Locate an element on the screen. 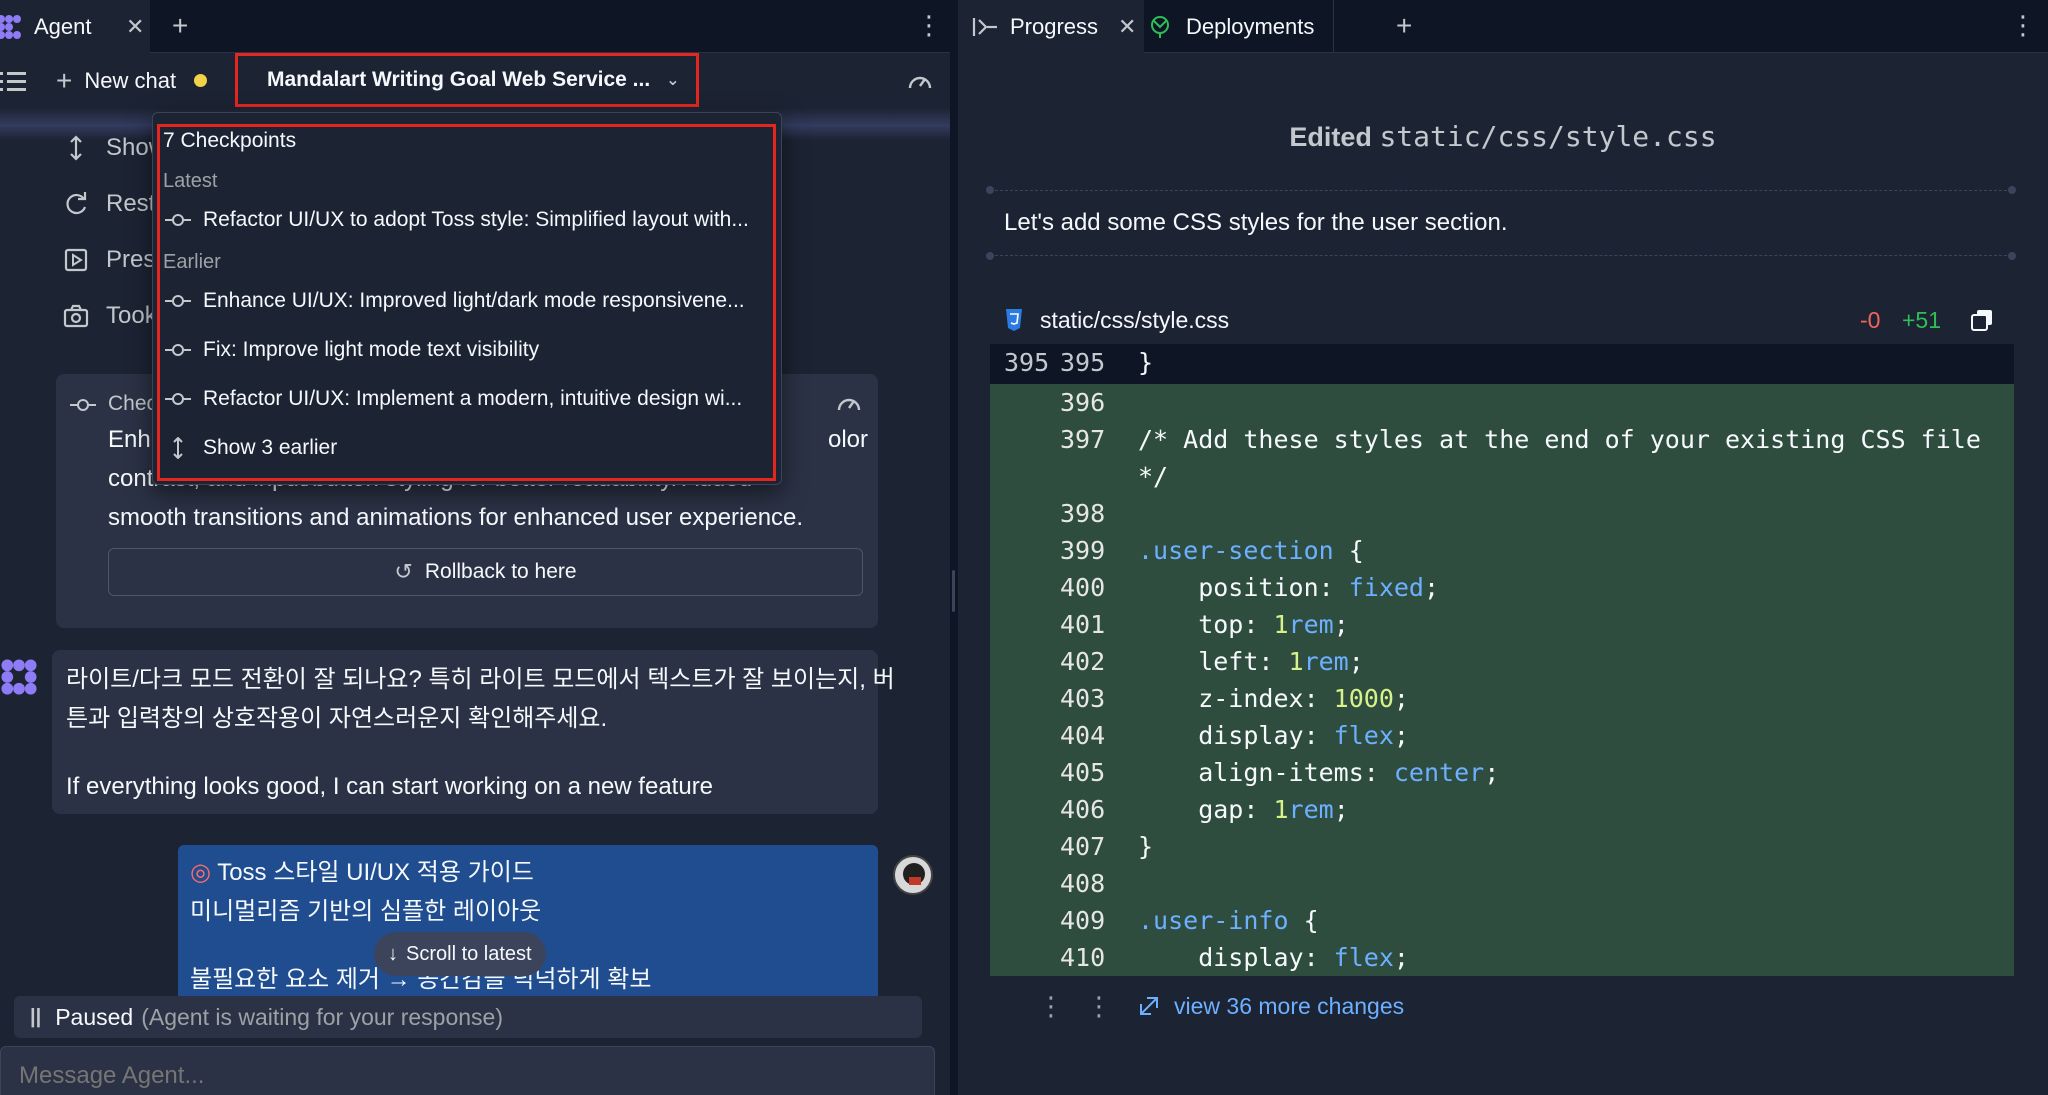 This screenshot has width=2048, height=1095. edited-file: static/css/style.css is located at coordinates (1548, 136).